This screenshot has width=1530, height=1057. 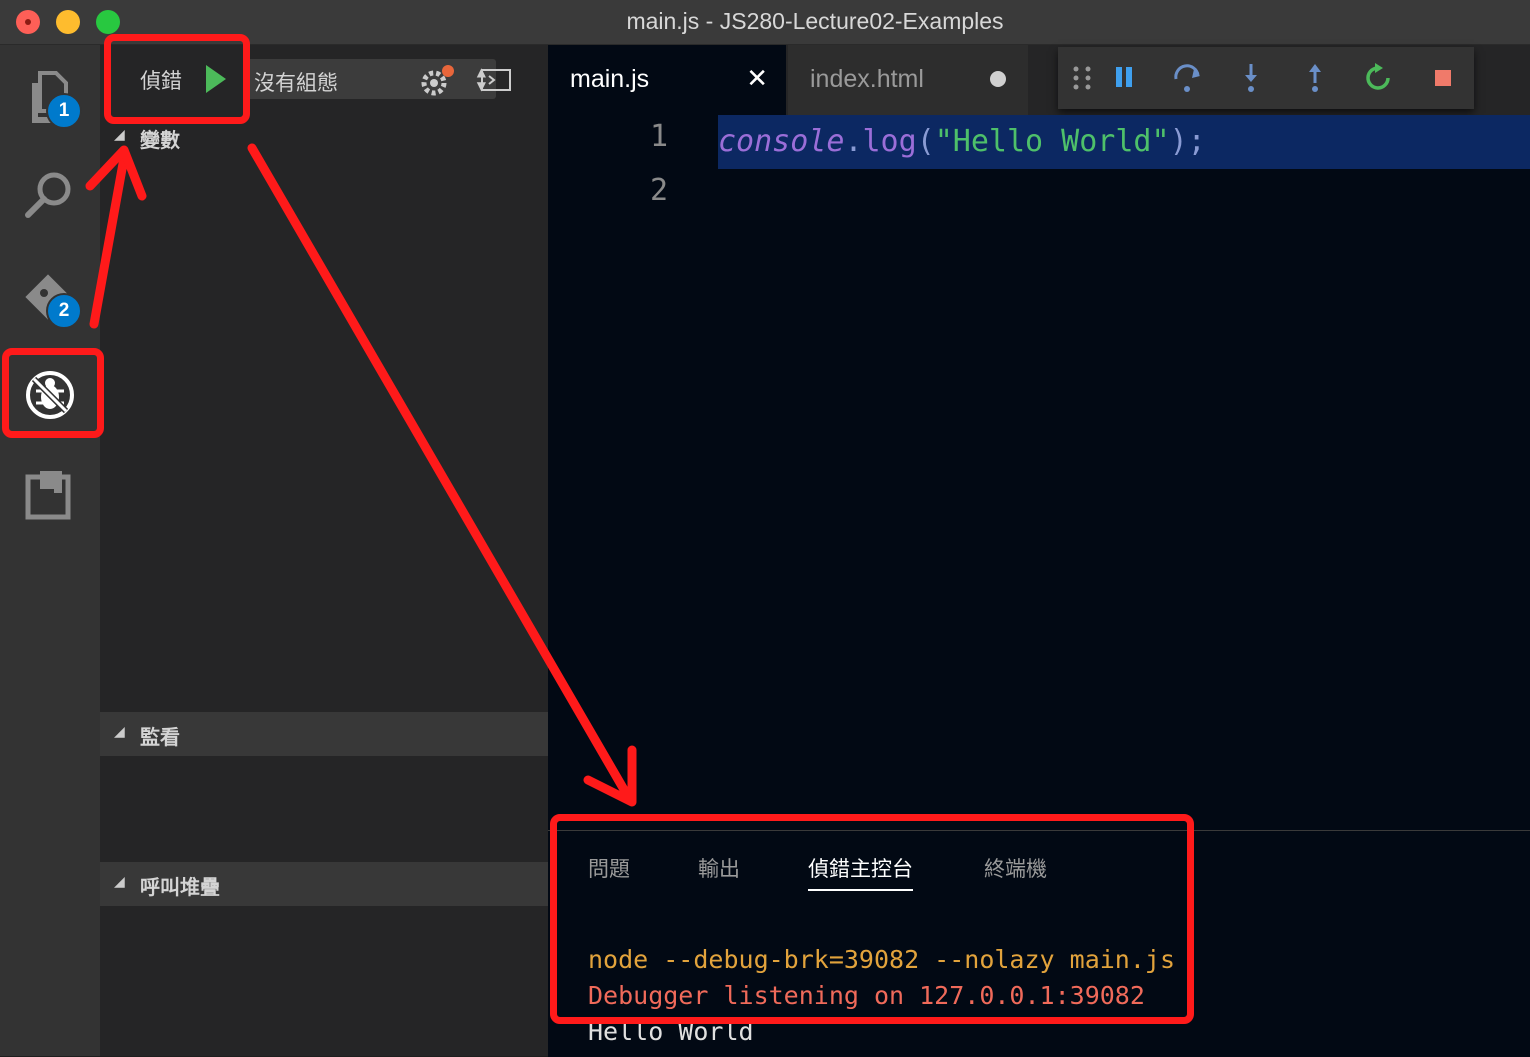 I want to click on call-stack-section-header: ◢ 呼叫堆疊, so click(x=324, y=884).